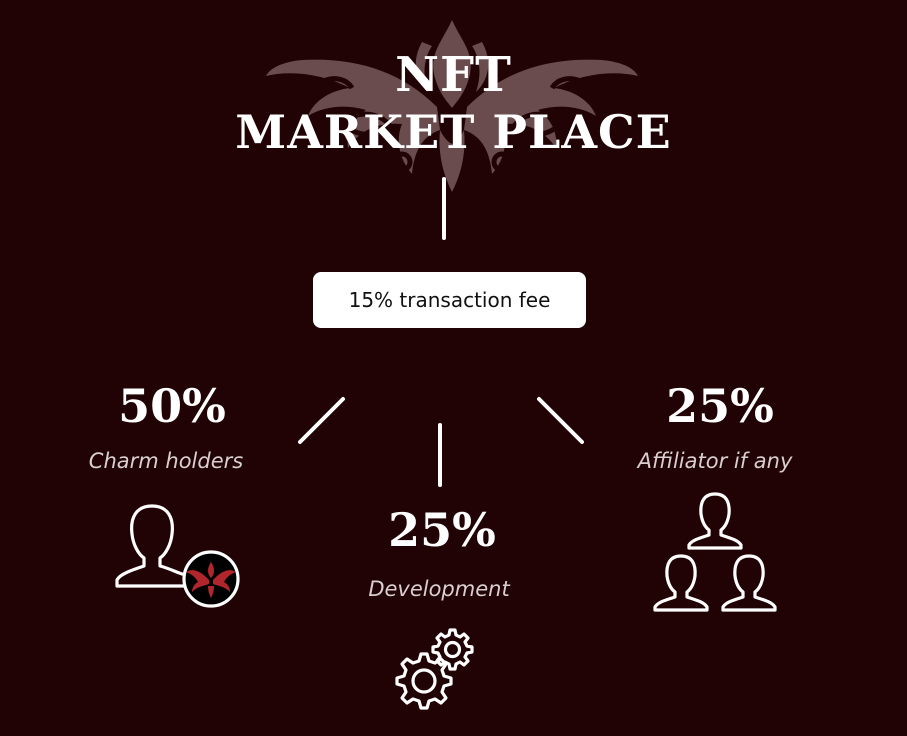  I want to click on split-label-development: Development, so click(439, 589).